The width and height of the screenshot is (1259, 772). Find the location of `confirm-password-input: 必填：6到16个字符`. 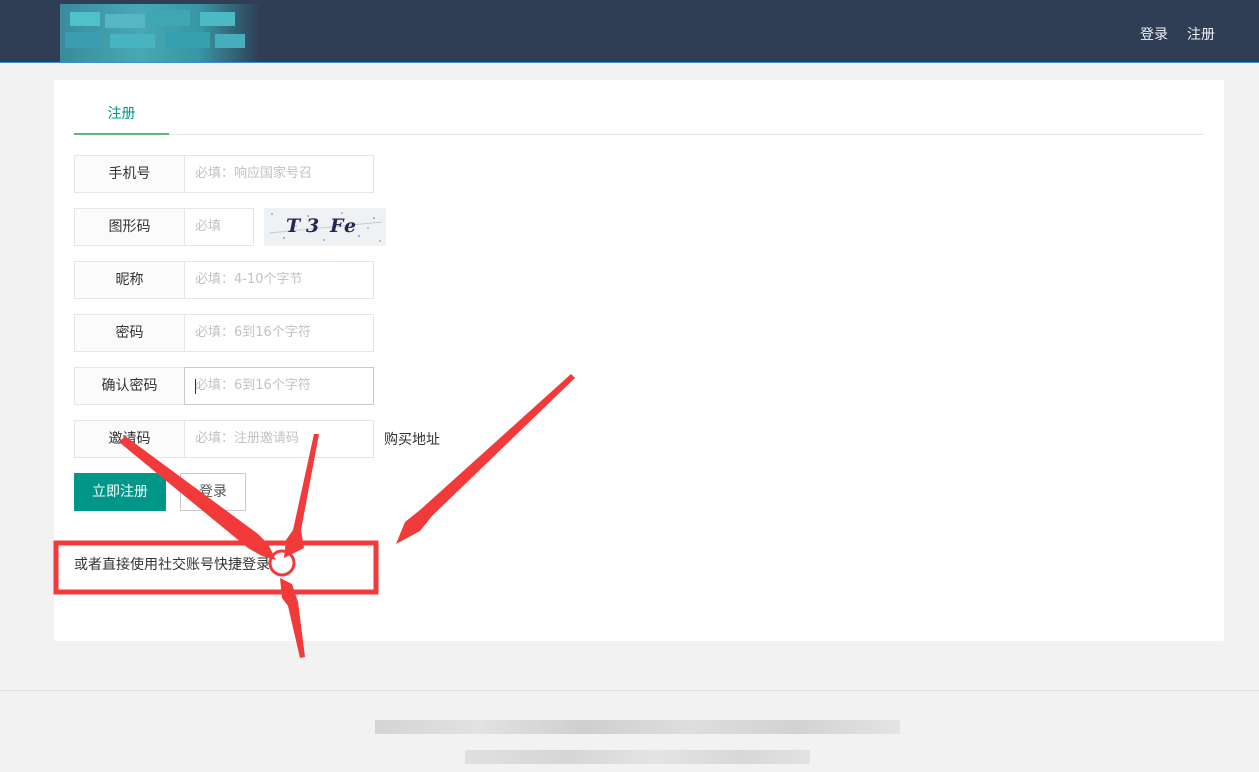

confirm-password-input: 必填：6到16个字符 is located at coordinates (279, 386).